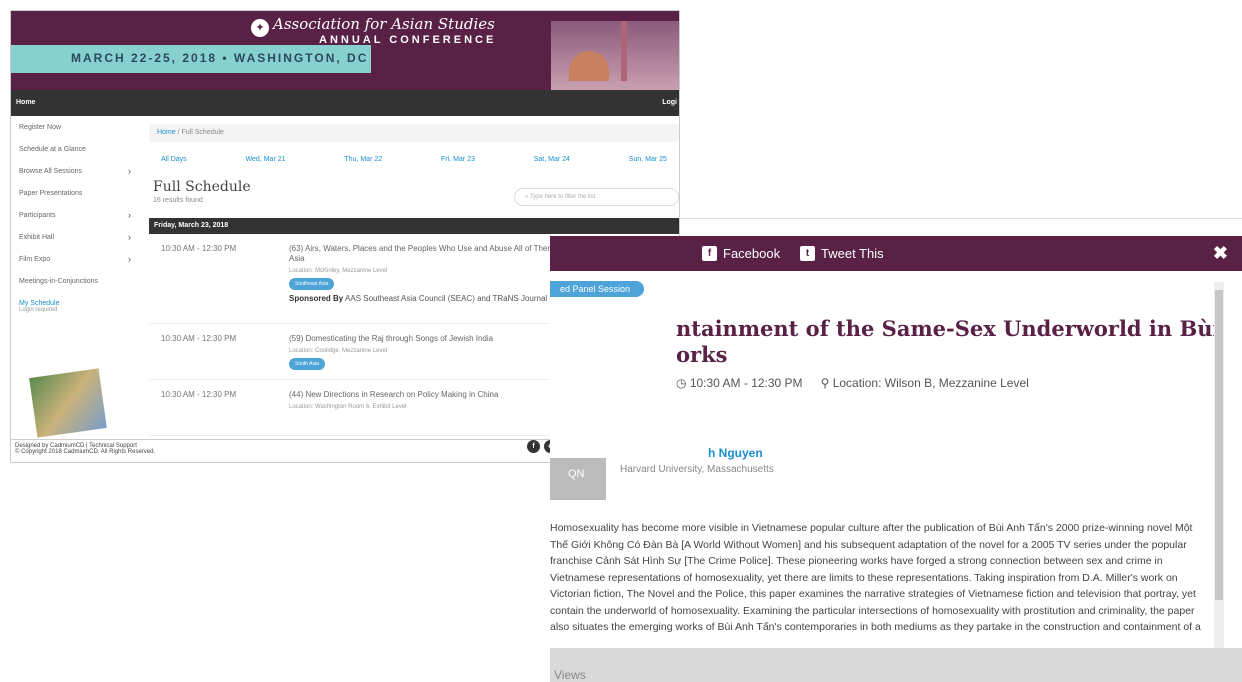 This screenshot has width=1242, height=682. What do you see at coordinates (1219, 445) in the screenshot?
I see `scrollbar-thumb` at bounding box center [1219, 445].